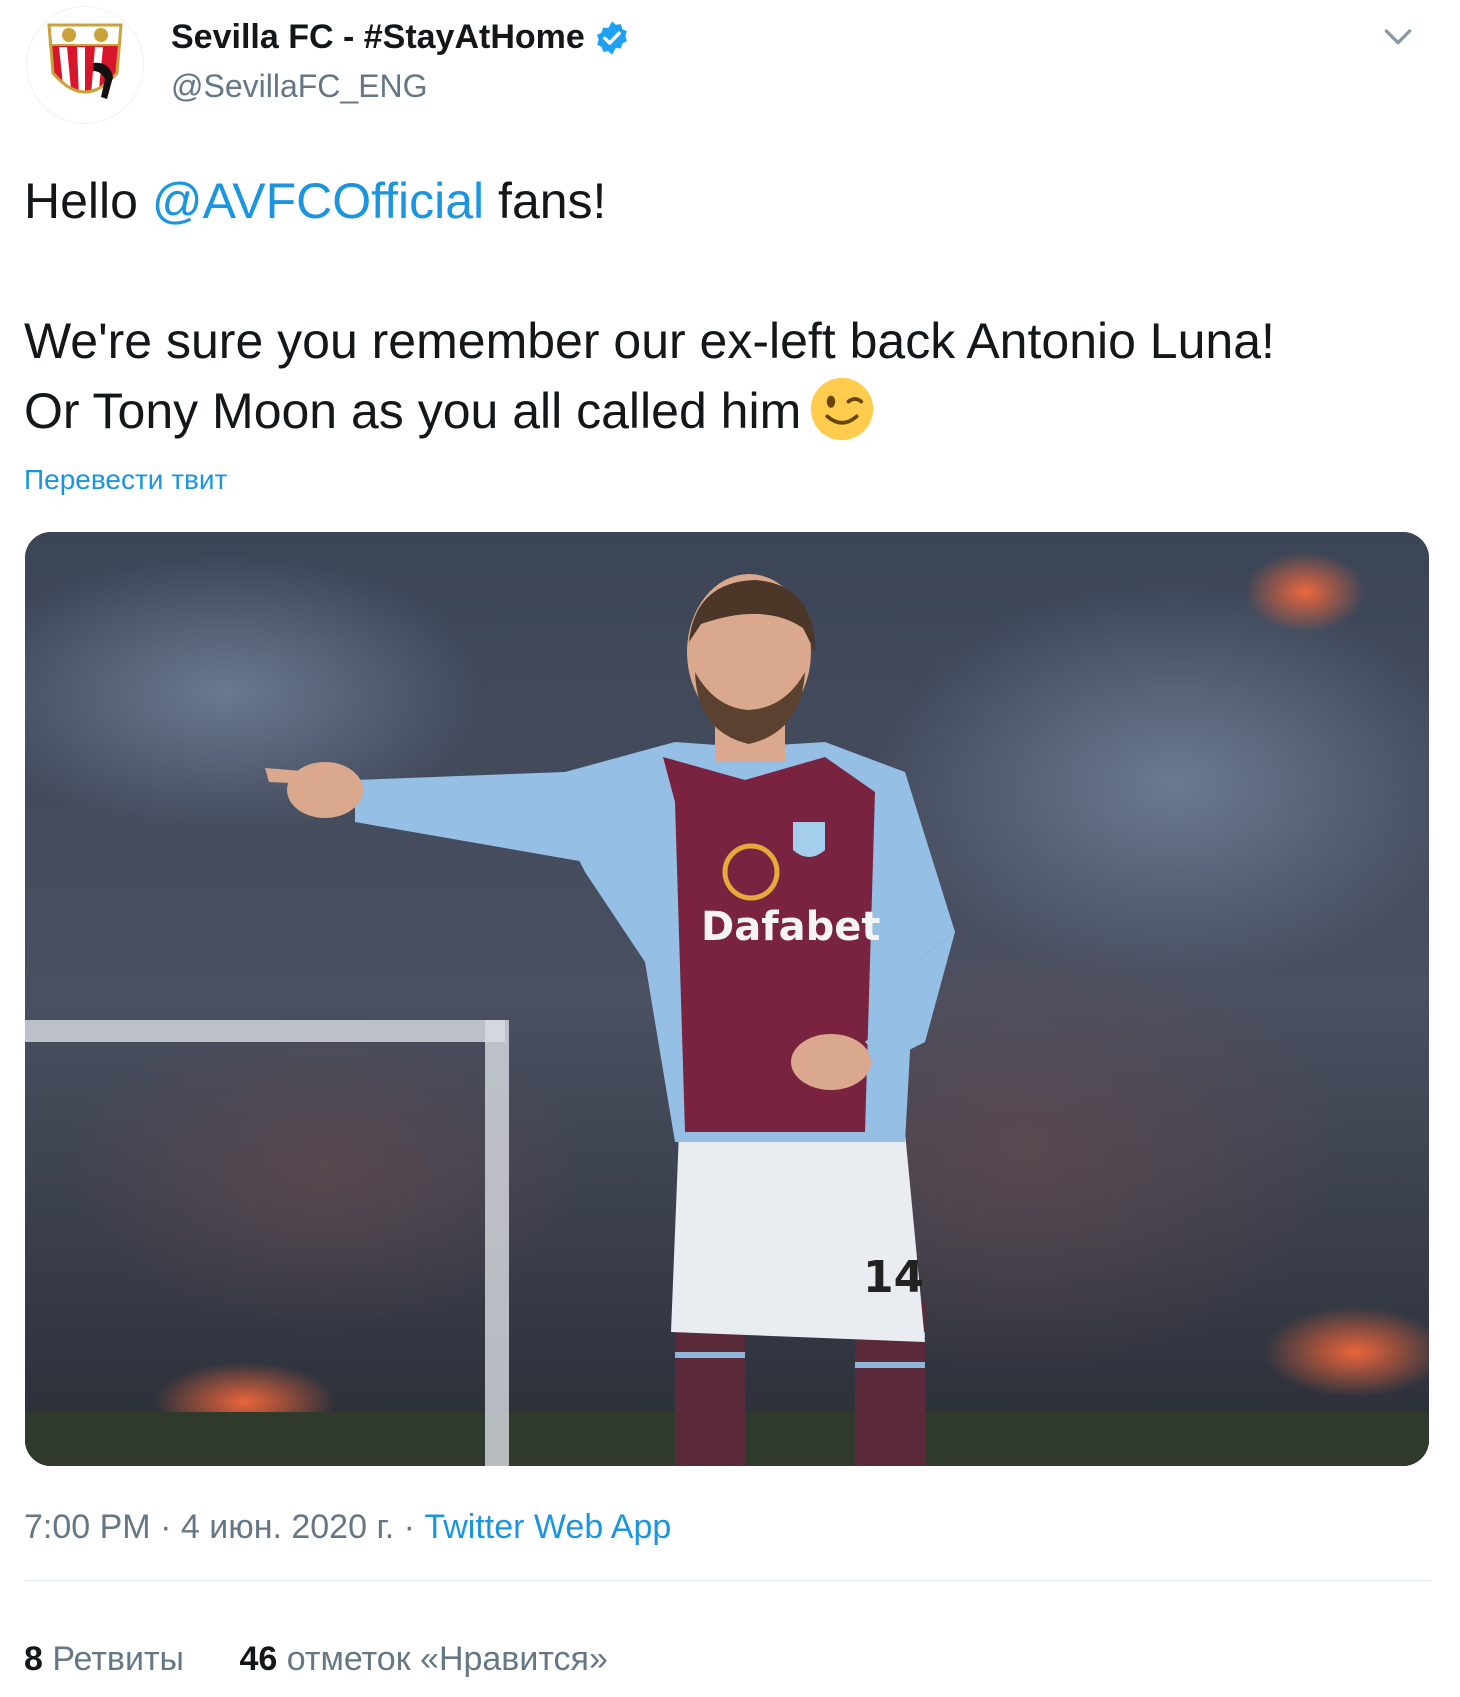  Describe the element at coordinates (258, 1659) in the screenshot. I see `likes-count: 46` at that location.